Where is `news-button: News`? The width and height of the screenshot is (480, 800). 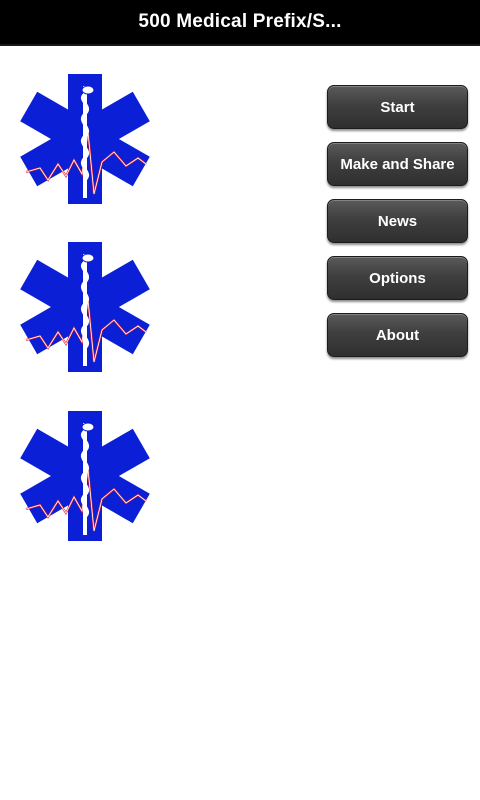 news-button: News is located at coordinates (397, 221).